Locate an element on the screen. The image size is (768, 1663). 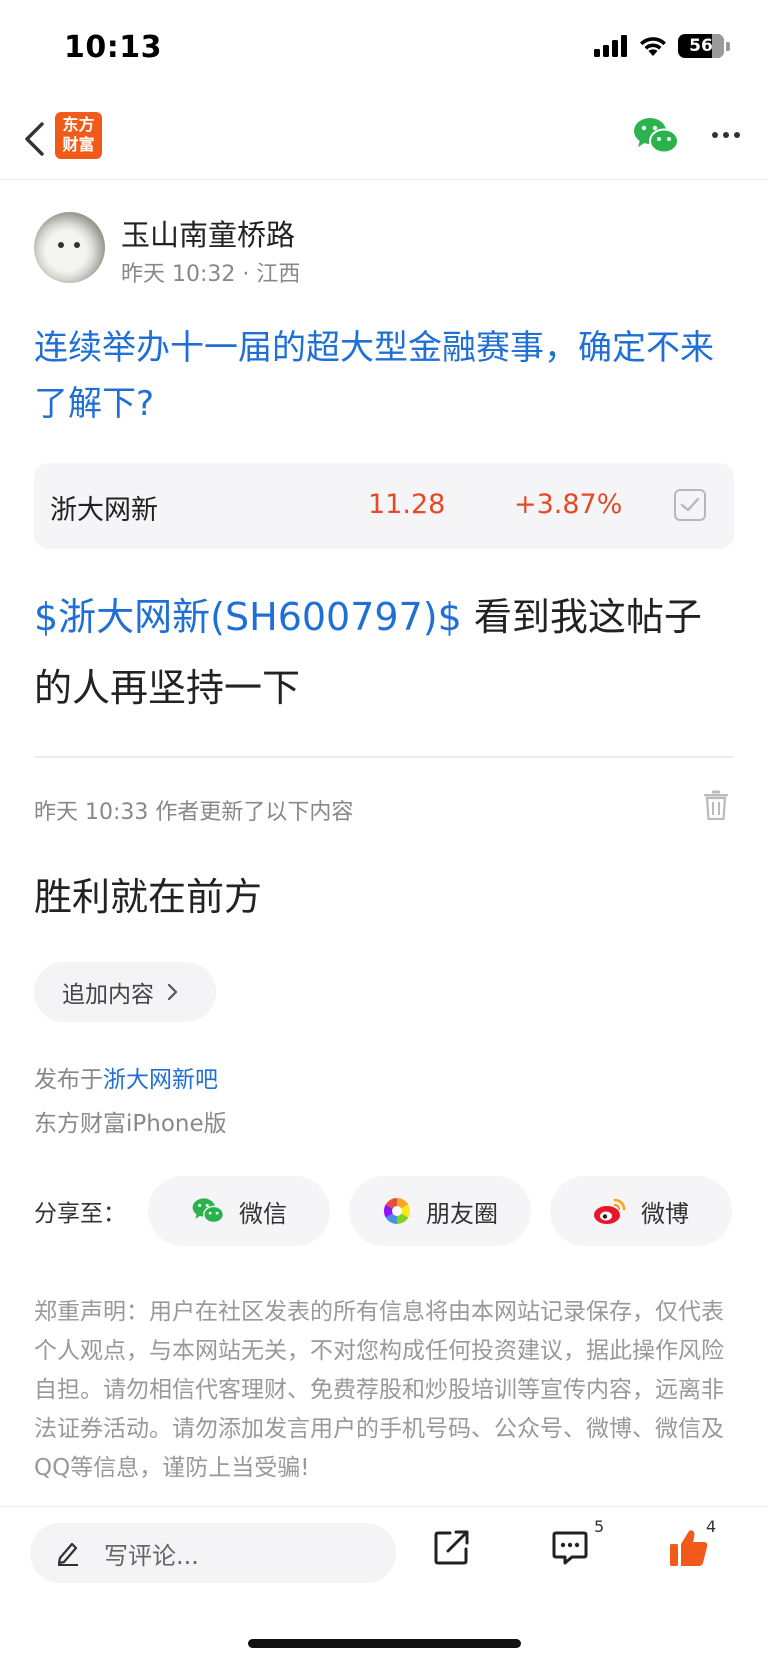
wechat-share-button is located at coordinates (656, 136).